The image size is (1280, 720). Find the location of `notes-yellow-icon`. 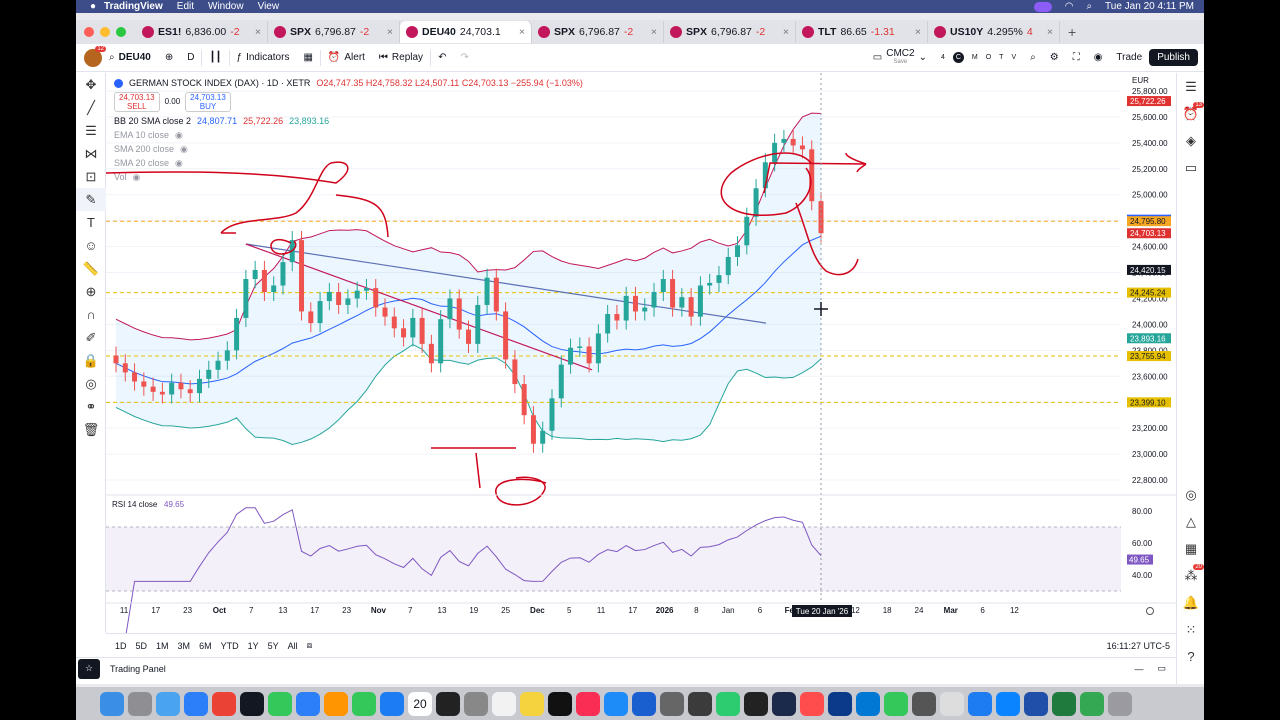

notes-yellow-icon is located at coordinates (532, 703).